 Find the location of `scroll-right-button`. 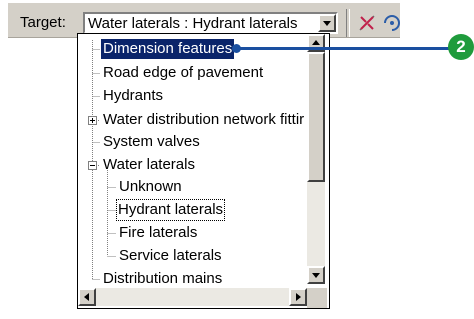

scroll-right-button is located at coordinates (298, 297).